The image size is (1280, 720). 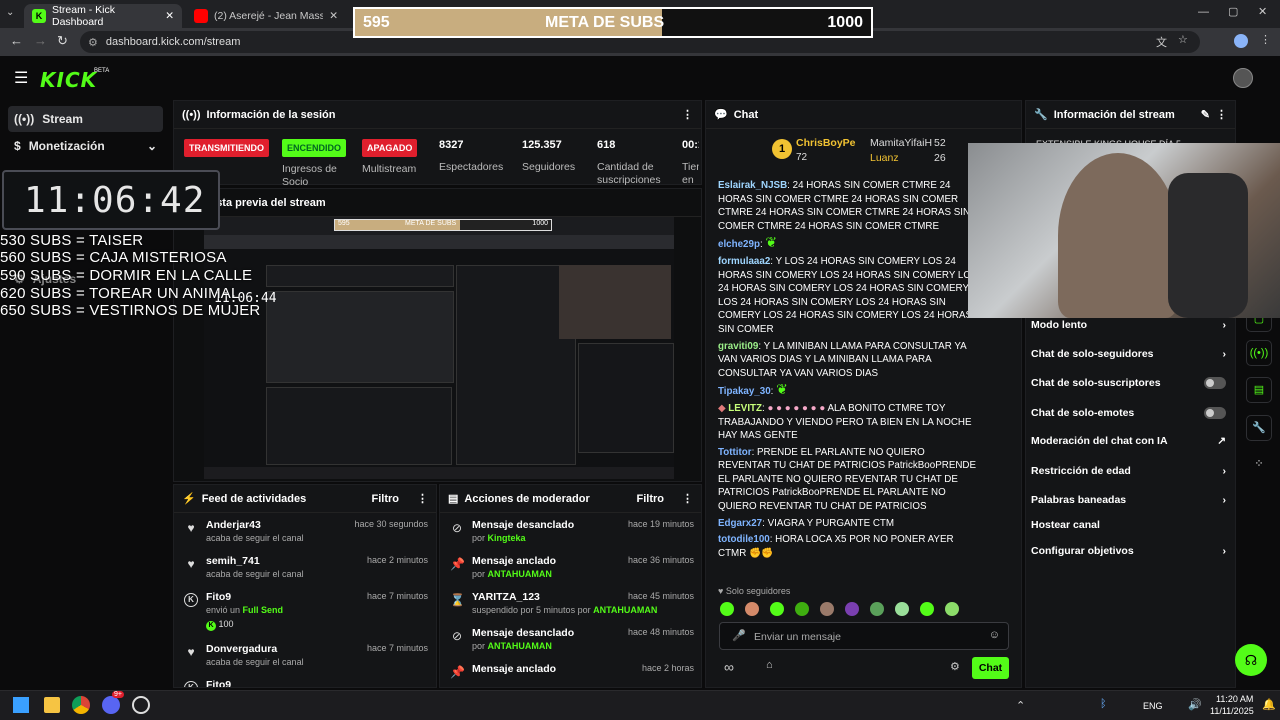 I want to click on option-followers-only: Chat de solo-seguidores ›, so click(x=1128, y=354).